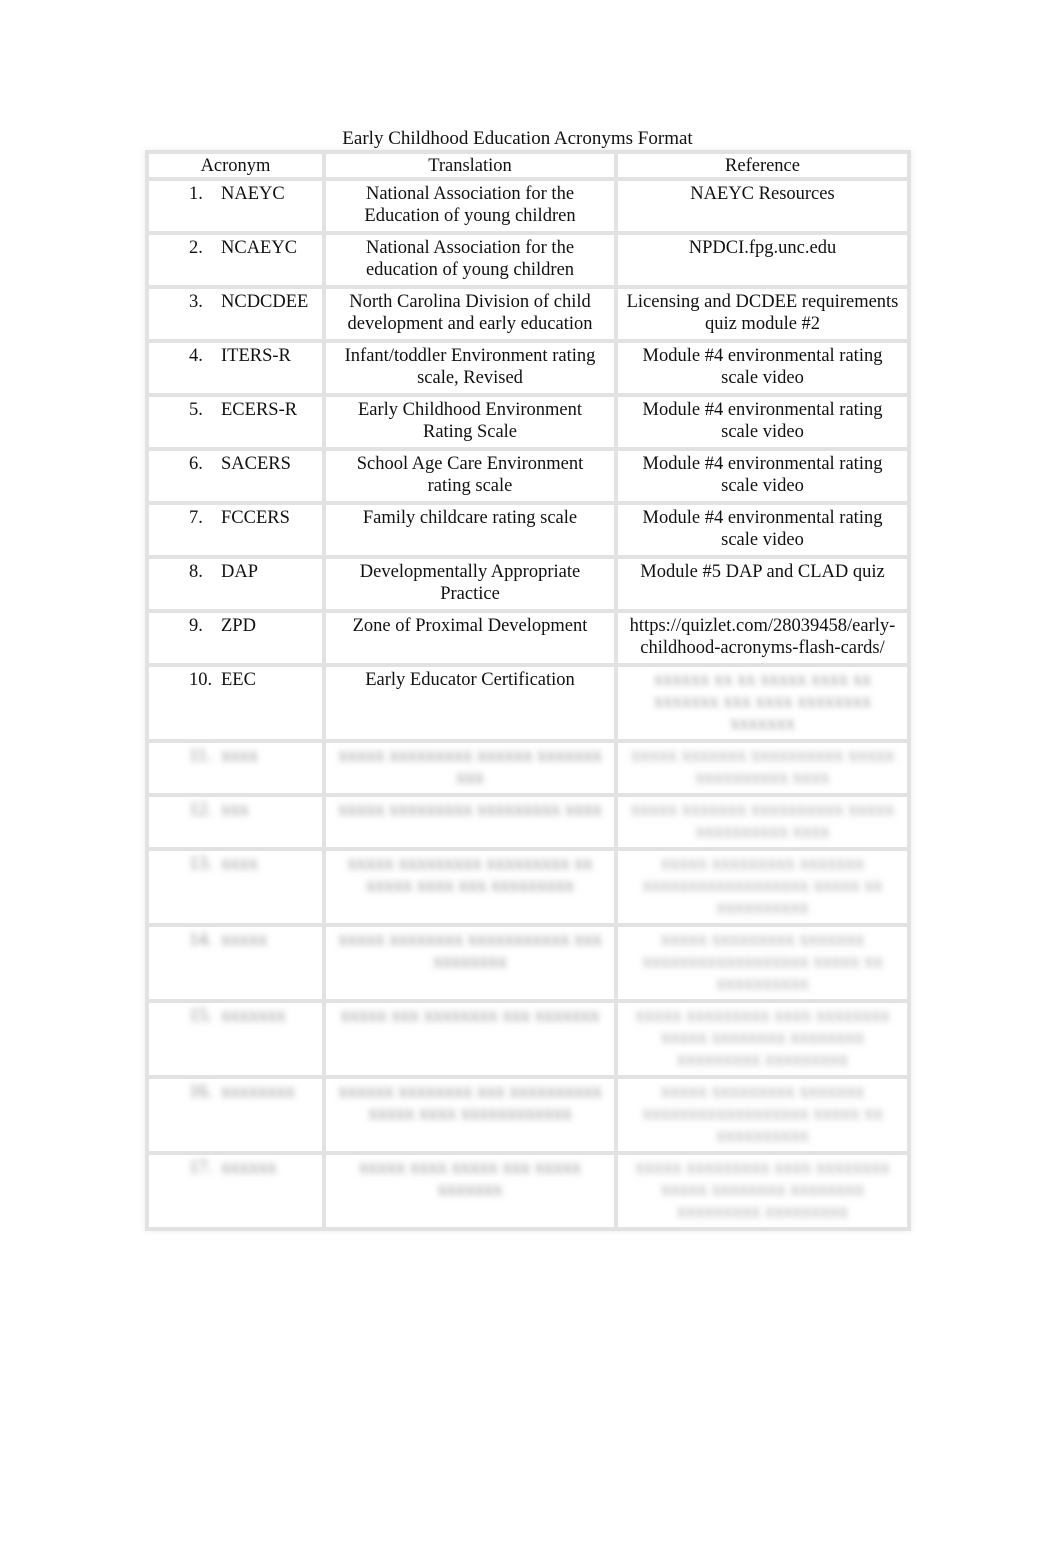 This screenshot has width=1062, height=1561. Describe the element at coordinates (196, 464) in the screenshot. I see `row-number: 6.` at that location.